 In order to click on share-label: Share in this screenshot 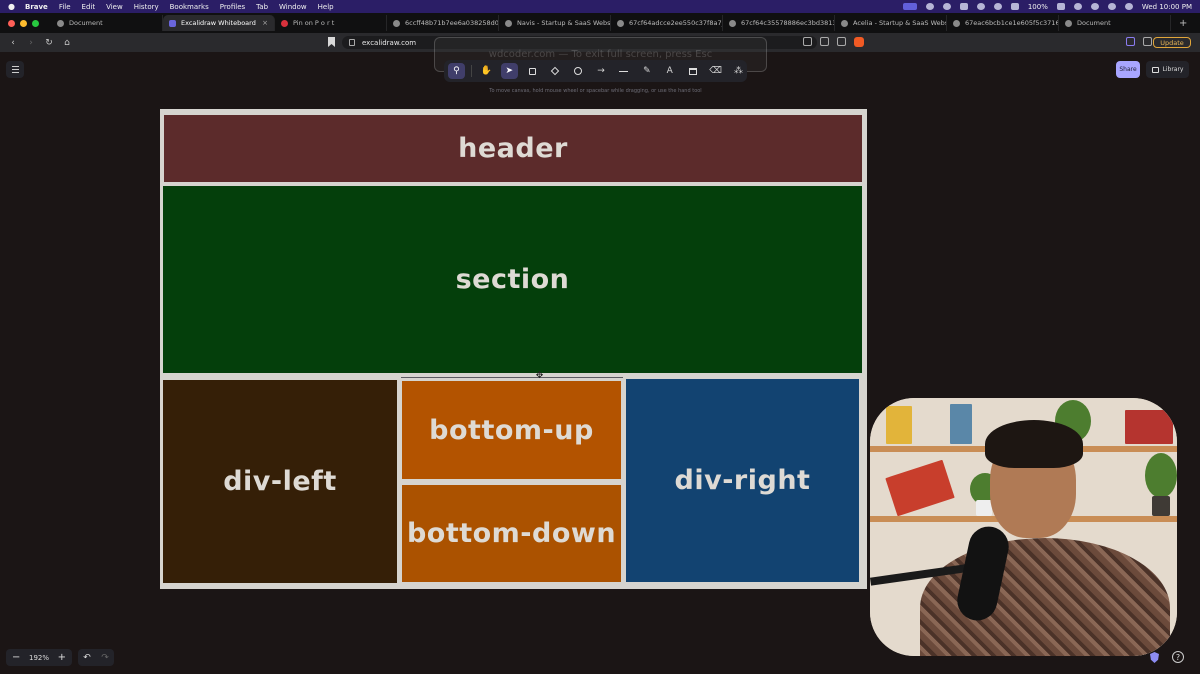, I will do `click(1128, 69)`.